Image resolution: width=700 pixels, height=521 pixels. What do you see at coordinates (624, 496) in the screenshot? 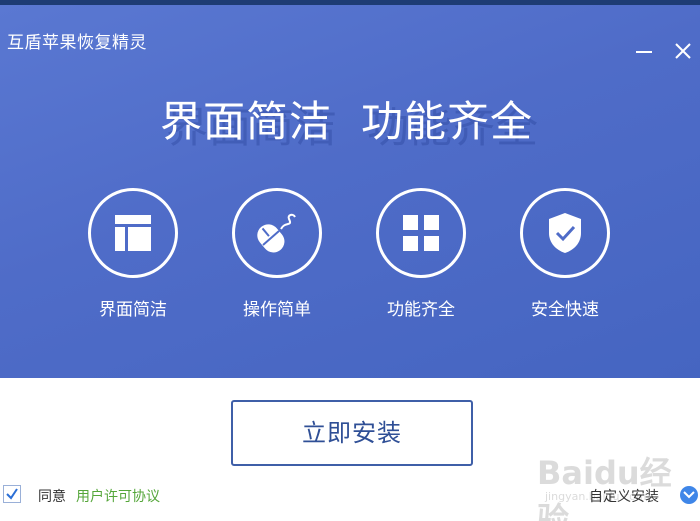
I see `custom-install-link: 自定义安装` at bounding box center [624, 496].